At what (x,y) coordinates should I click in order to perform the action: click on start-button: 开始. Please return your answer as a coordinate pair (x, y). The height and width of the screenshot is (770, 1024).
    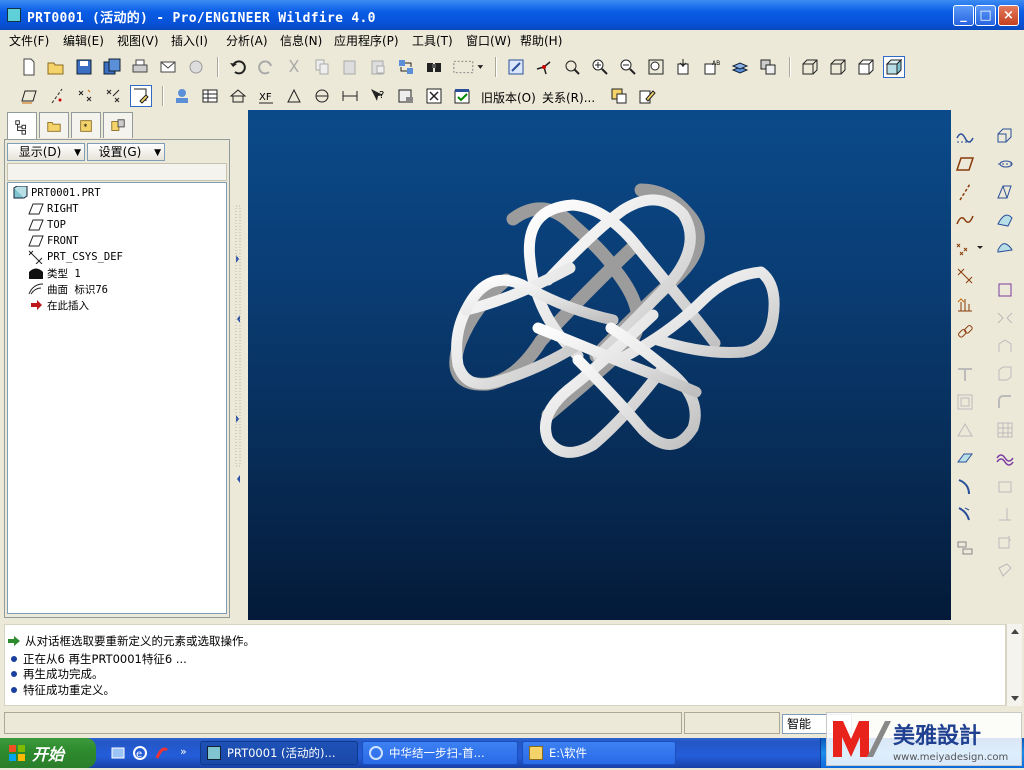
    Looking at the image, I should click on (48, 753).